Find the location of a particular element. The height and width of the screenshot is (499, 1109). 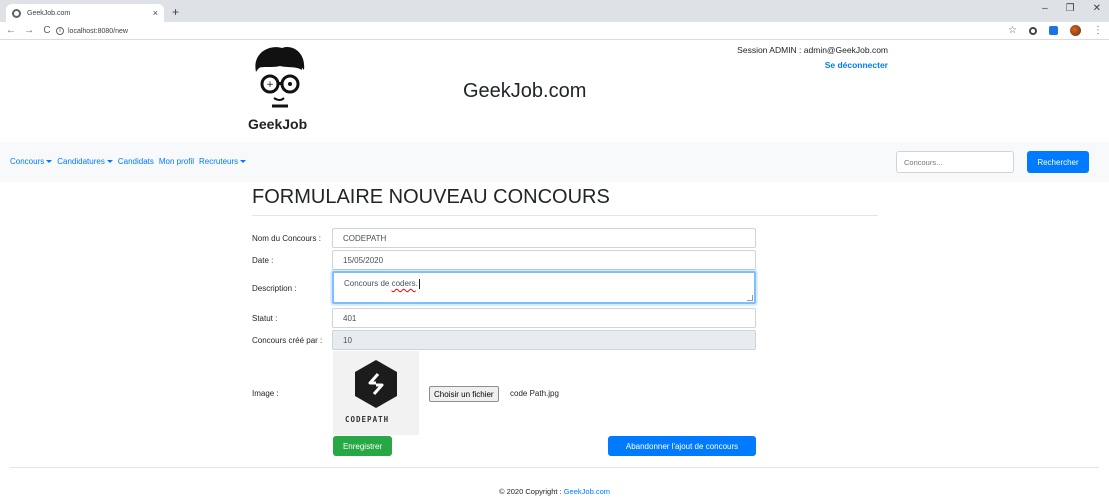

browser-tabstrip: GeekJob.com × + – ❐ ✕ is located at coordinates (554, 11).